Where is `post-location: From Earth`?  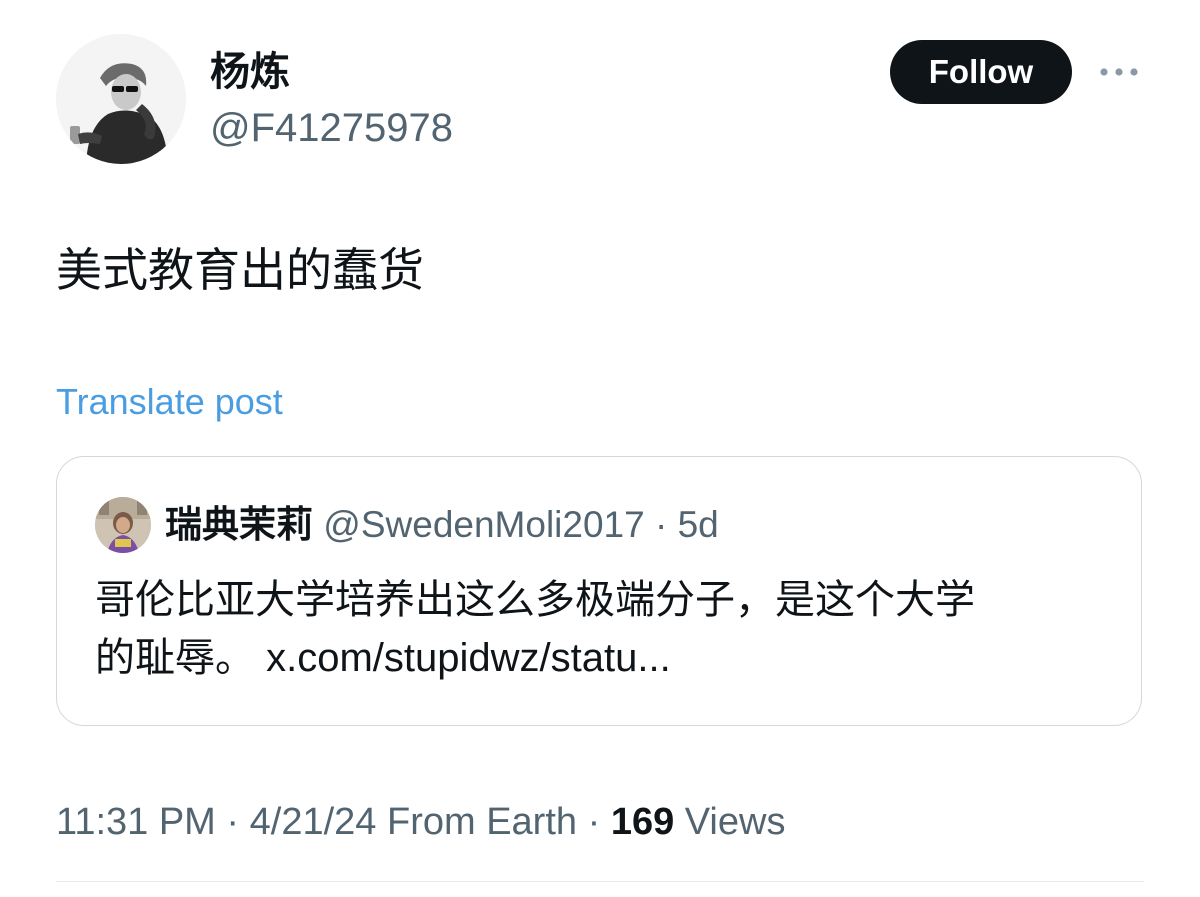
post-location: From Earth is located at coordinates (477, 822).